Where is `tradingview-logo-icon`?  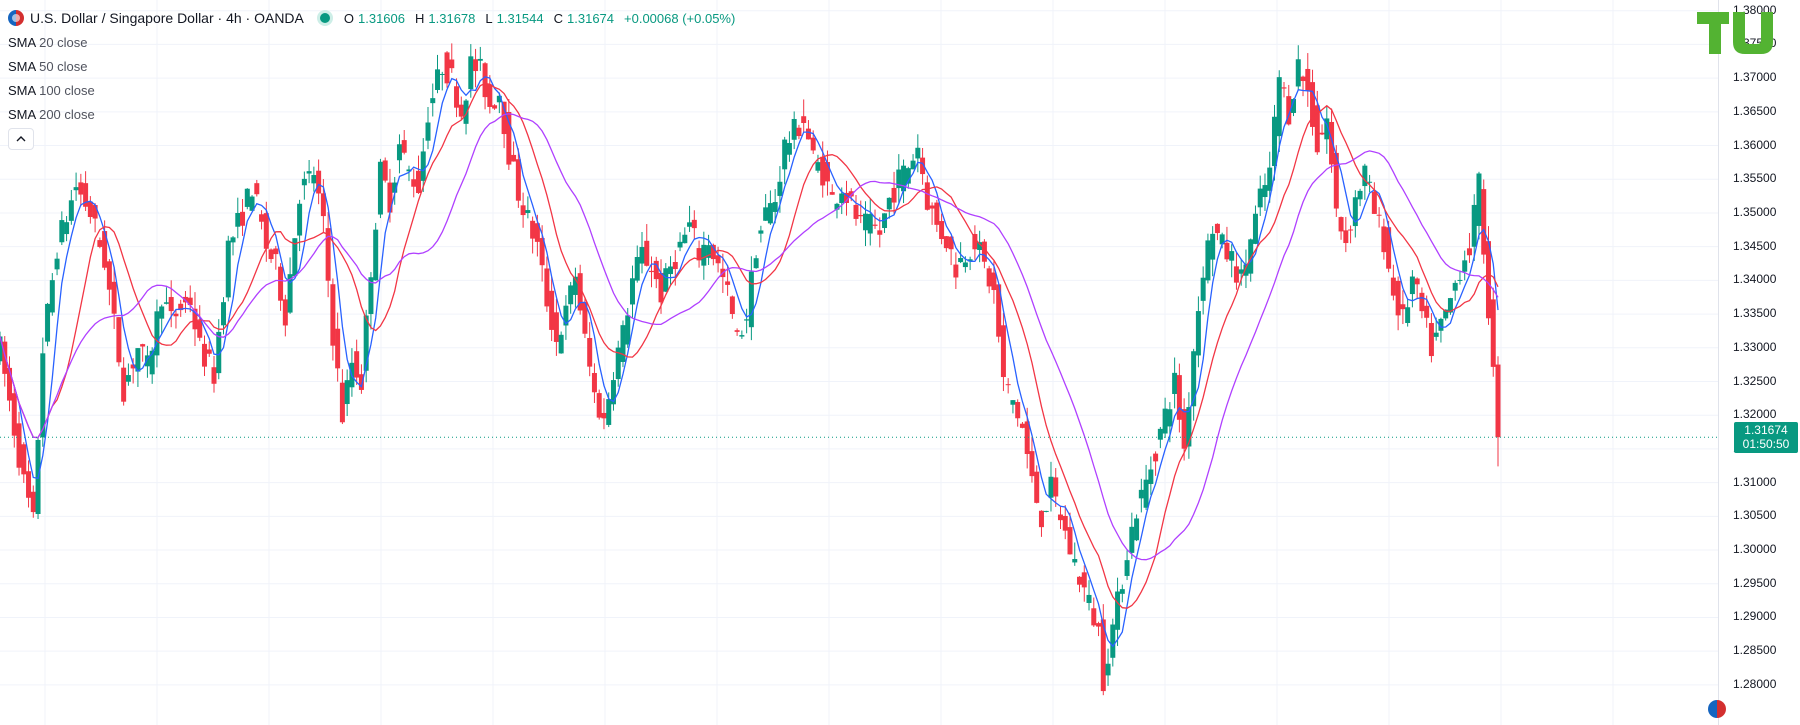
tradingview-logo-icon is located at coordinates (1740, 35).